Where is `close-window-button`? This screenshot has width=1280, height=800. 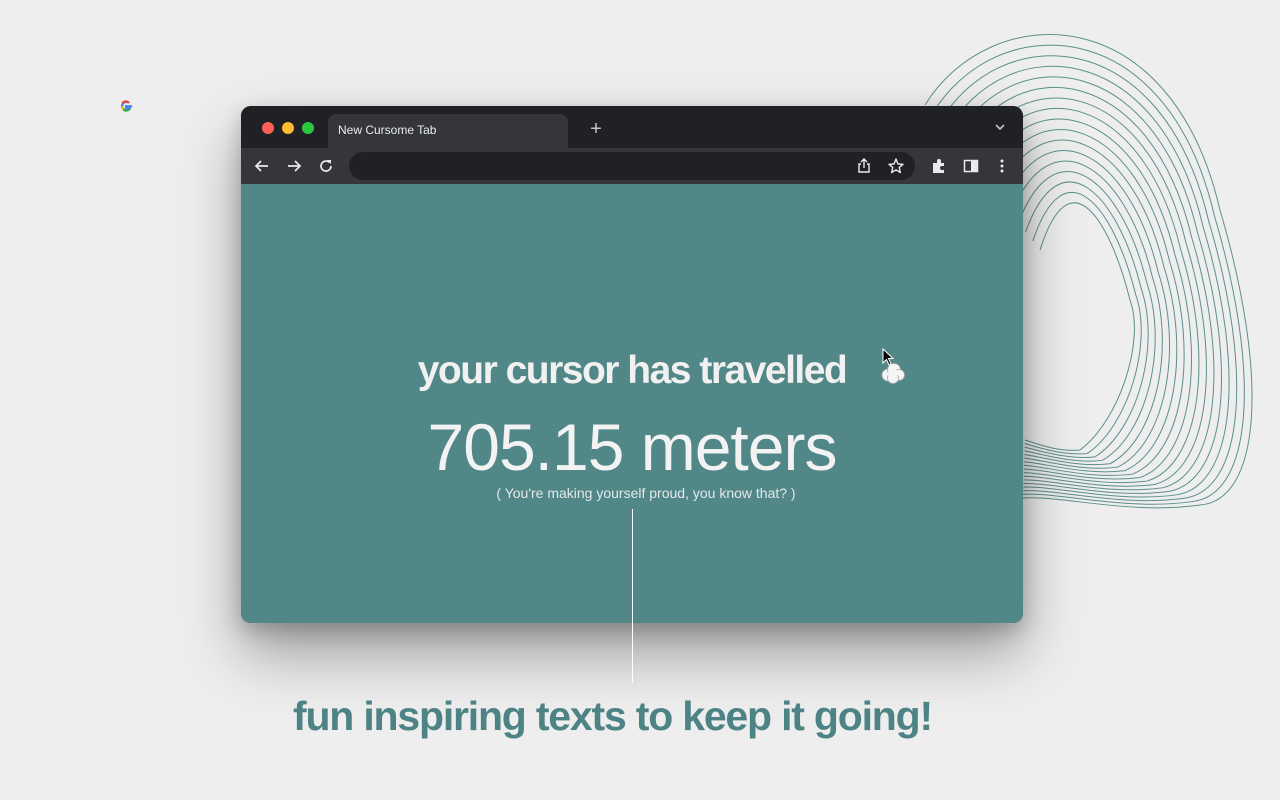
close-window-button is located at coordinates (268, 128).